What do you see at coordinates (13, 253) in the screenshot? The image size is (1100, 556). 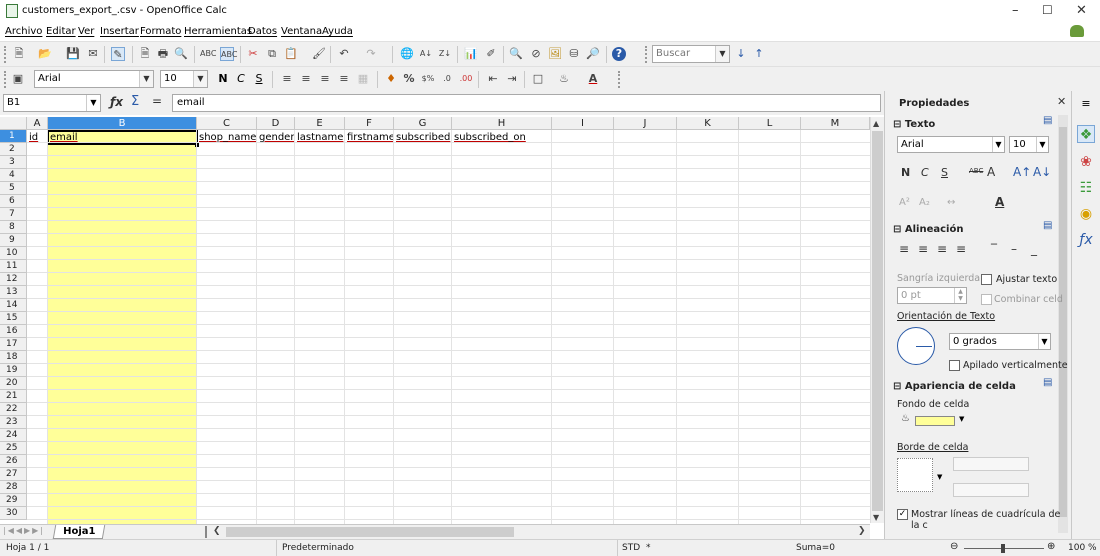 I see `row-header: 10` at bounding box center [13, 253].